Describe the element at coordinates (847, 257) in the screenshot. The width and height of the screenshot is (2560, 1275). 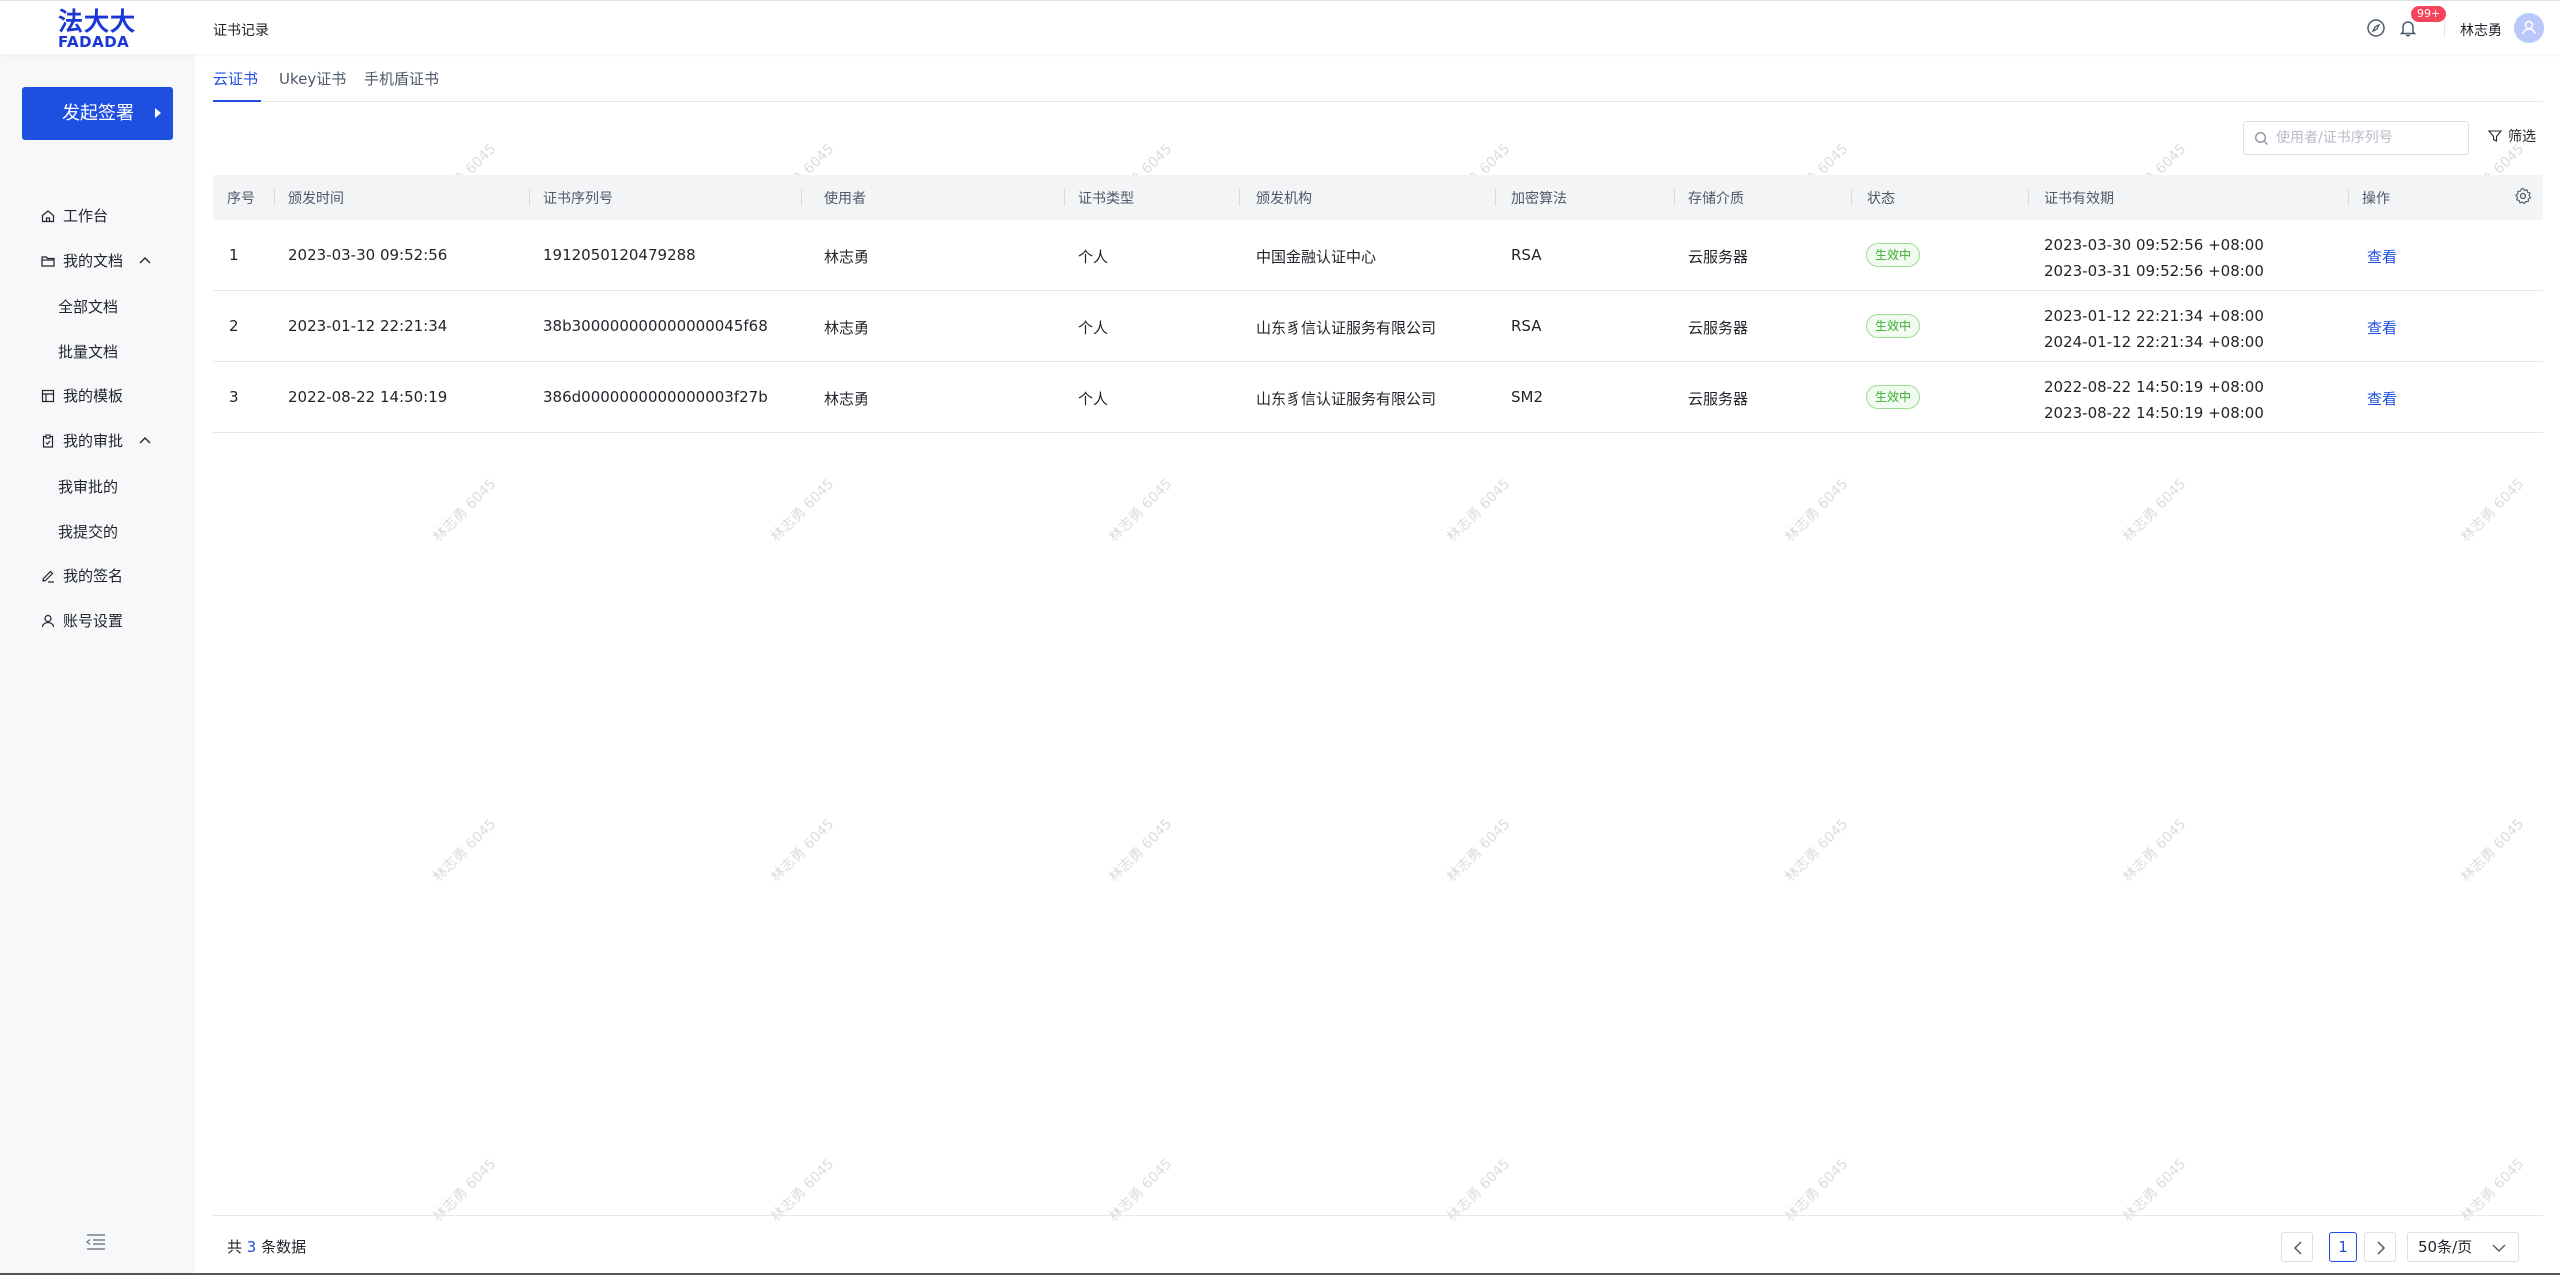
I see `cell-user: 林志勇` at that location.